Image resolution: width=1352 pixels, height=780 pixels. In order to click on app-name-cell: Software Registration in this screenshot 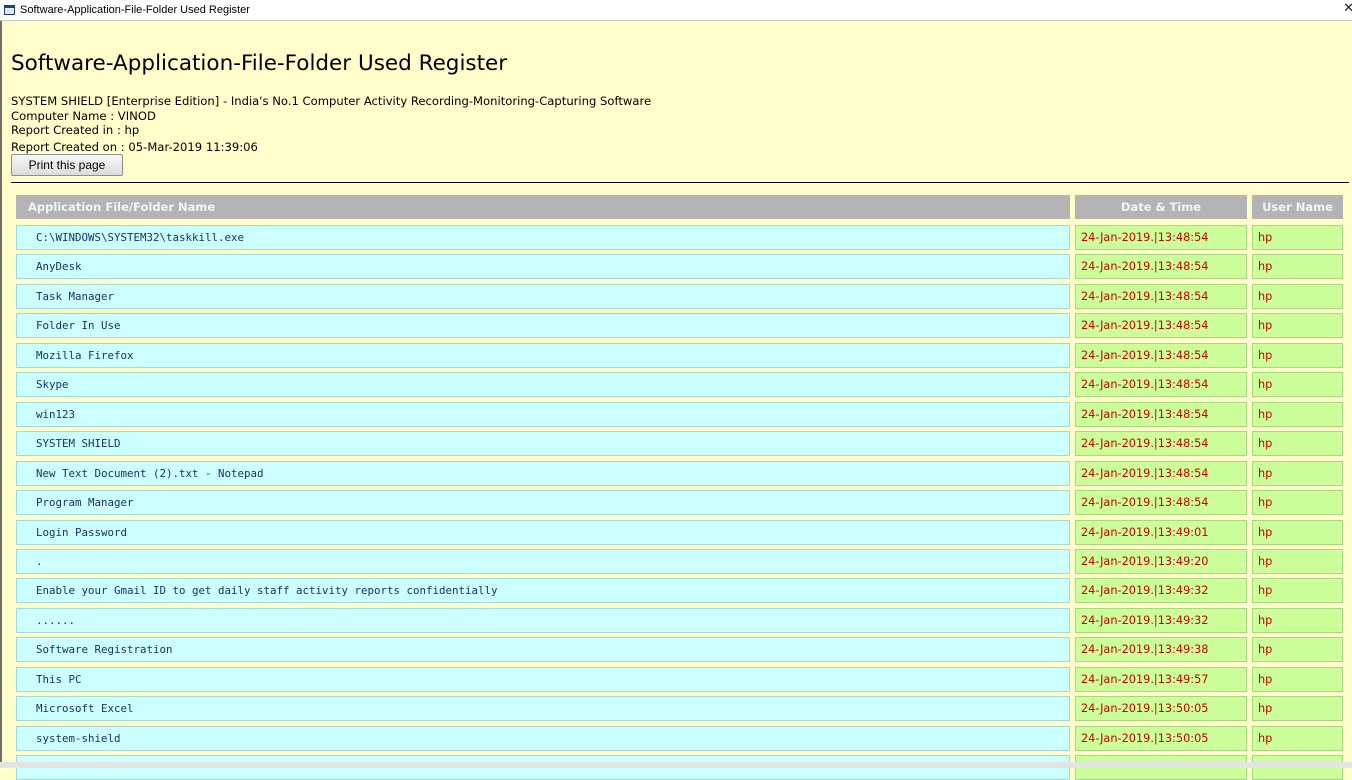, I will do `click(543, 649)`.